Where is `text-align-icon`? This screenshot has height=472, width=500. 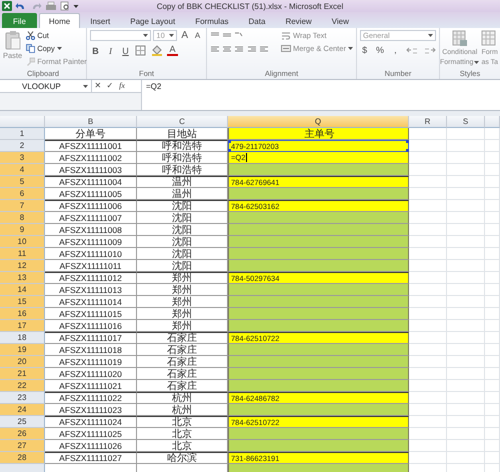
text-align-icon is located at coordinates (227, 49).